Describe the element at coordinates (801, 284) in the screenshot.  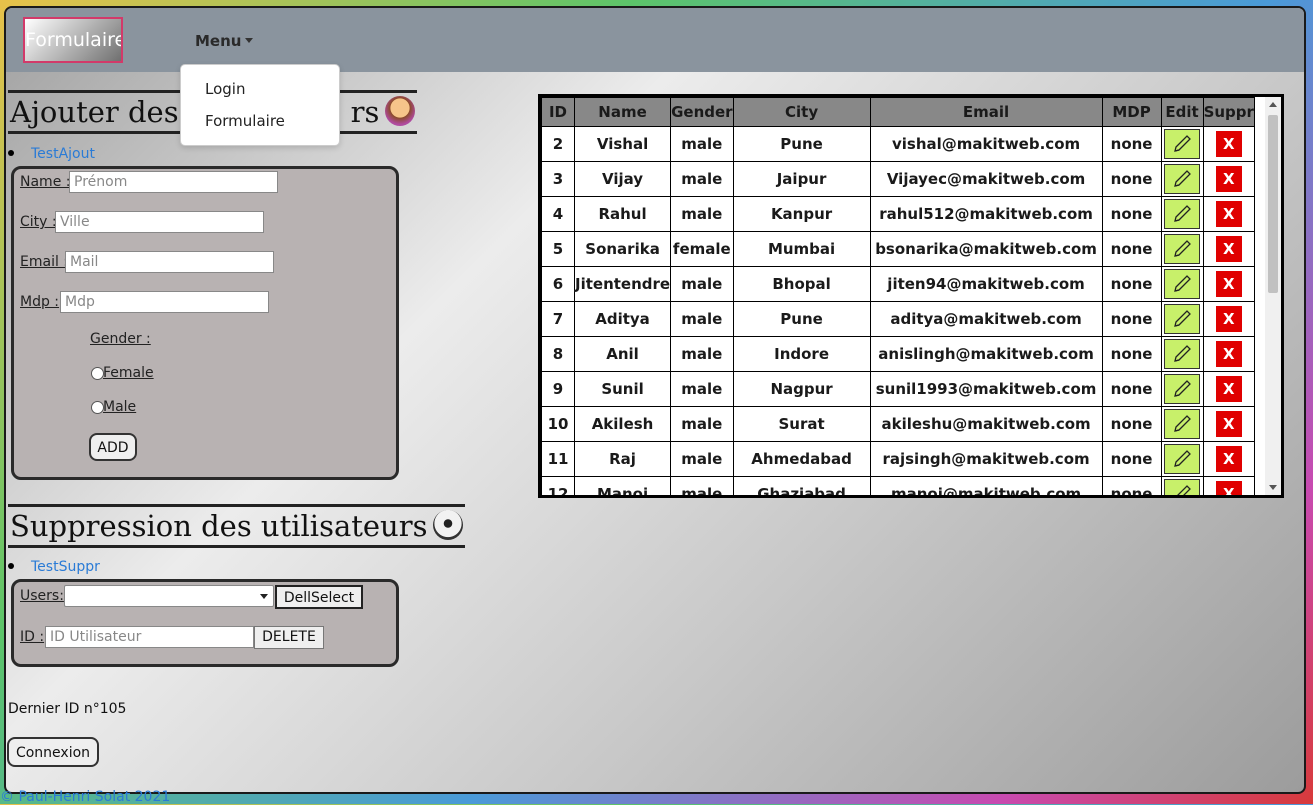
I see `cell-city: Bhopal` at that location.